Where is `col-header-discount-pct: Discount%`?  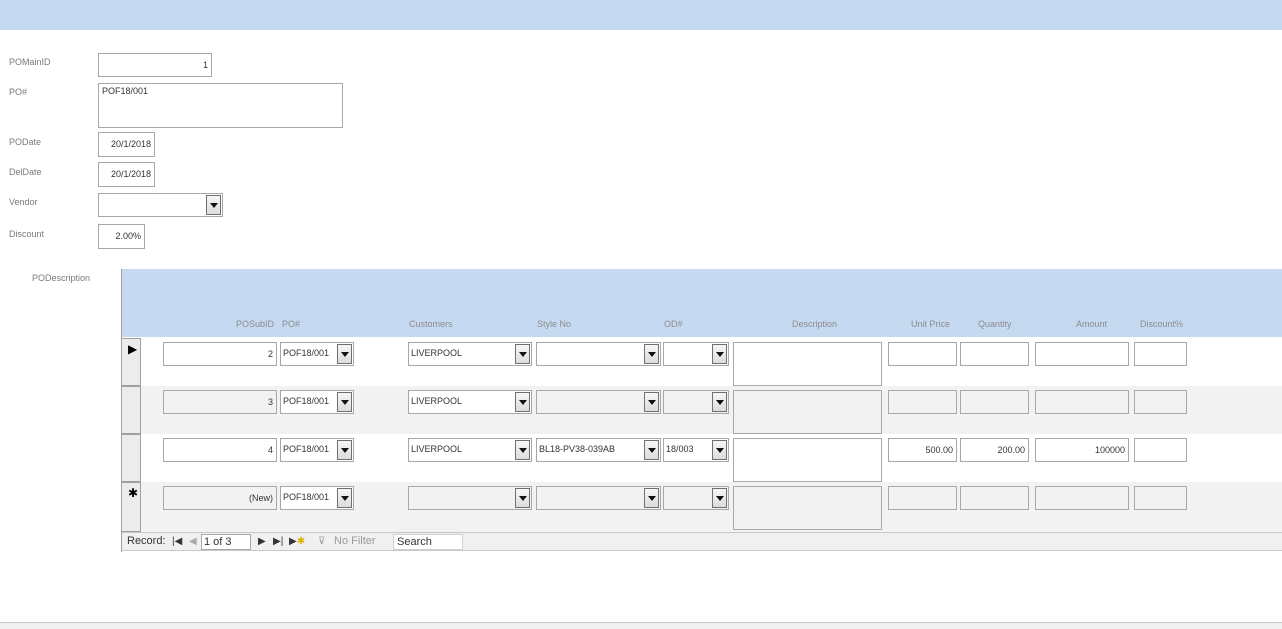 col-header-discount-pct: Discount% is located at coordinates (1162, 324).